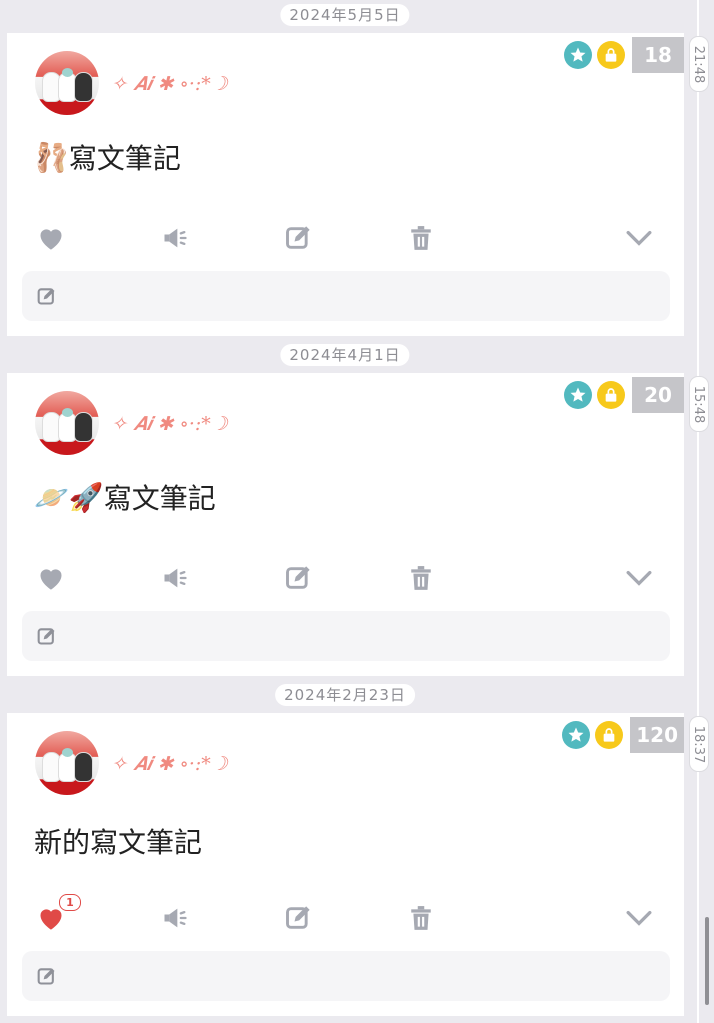  What do you see at coordinates (699, 744) in the screenshot?
I see `time-label: 18:37` at bounding box center [699, 744].